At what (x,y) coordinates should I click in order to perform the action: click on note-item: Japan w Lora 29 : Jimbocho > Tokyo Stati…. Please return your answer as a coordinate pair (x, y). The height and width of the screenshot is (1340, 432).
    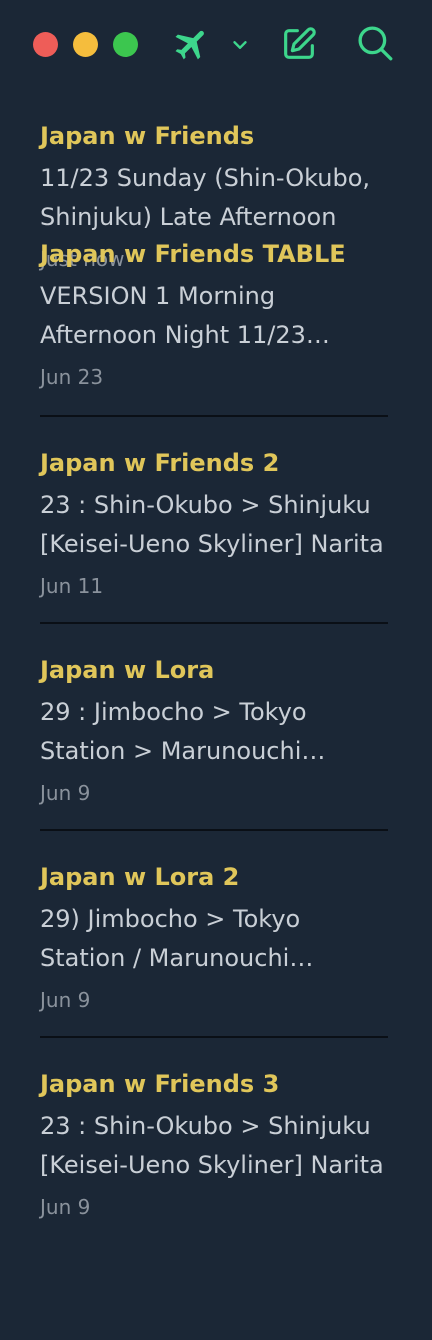
    Looking at the image, I should click on (214, 725).